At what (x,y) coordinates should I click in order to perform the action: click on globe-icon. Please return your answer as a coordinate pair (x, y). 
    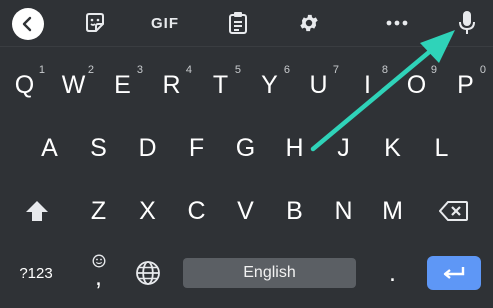
    Looking at the image, I should click on (147, 273).